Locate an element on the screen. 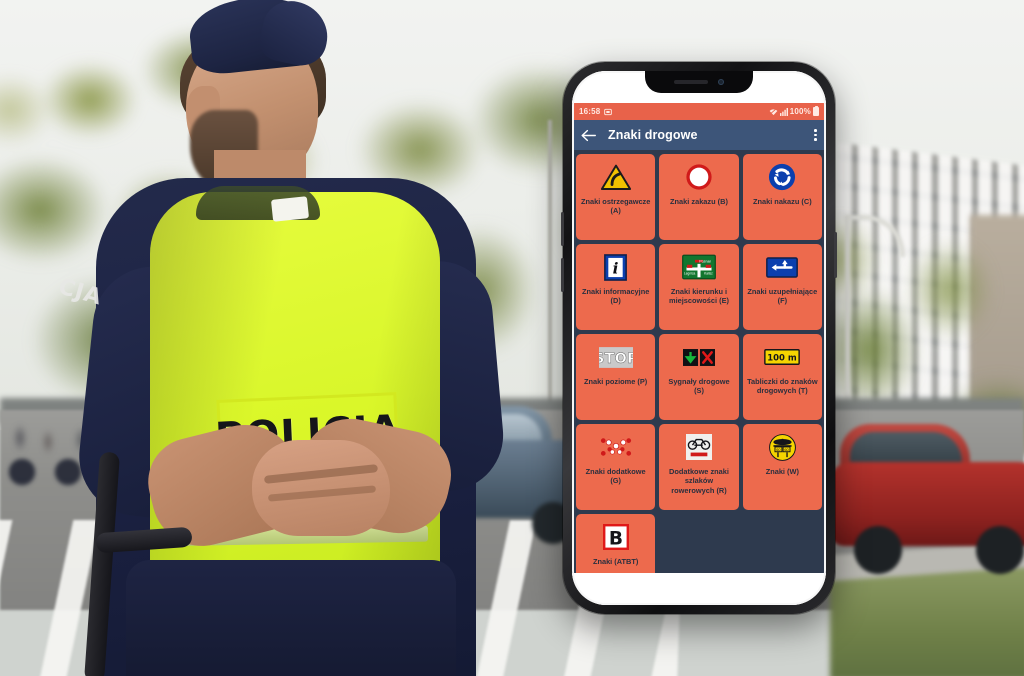  tile-znaki-ostrzegawcze: Znaki ostrzegawcze (A) is located at coordinates (616, 197).